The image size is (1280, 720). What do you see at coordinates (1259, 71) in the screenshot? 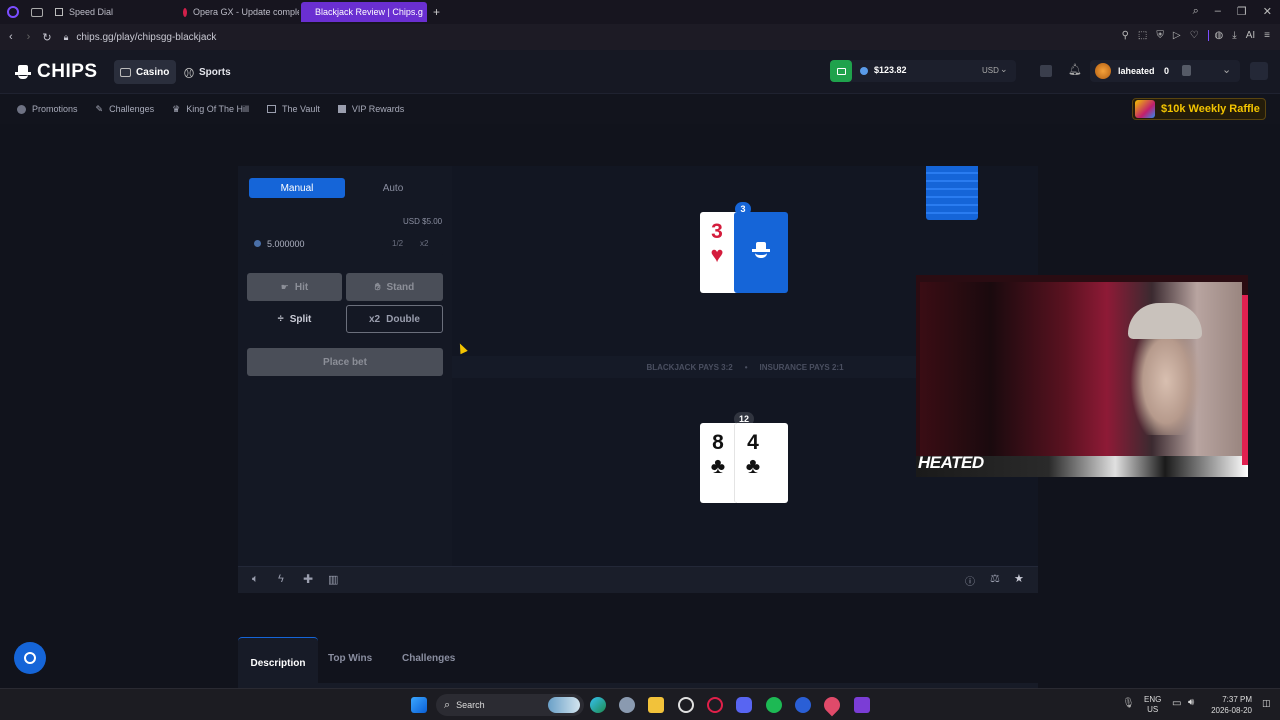
I see `chat-icon` at bounding box center [1259, 71].